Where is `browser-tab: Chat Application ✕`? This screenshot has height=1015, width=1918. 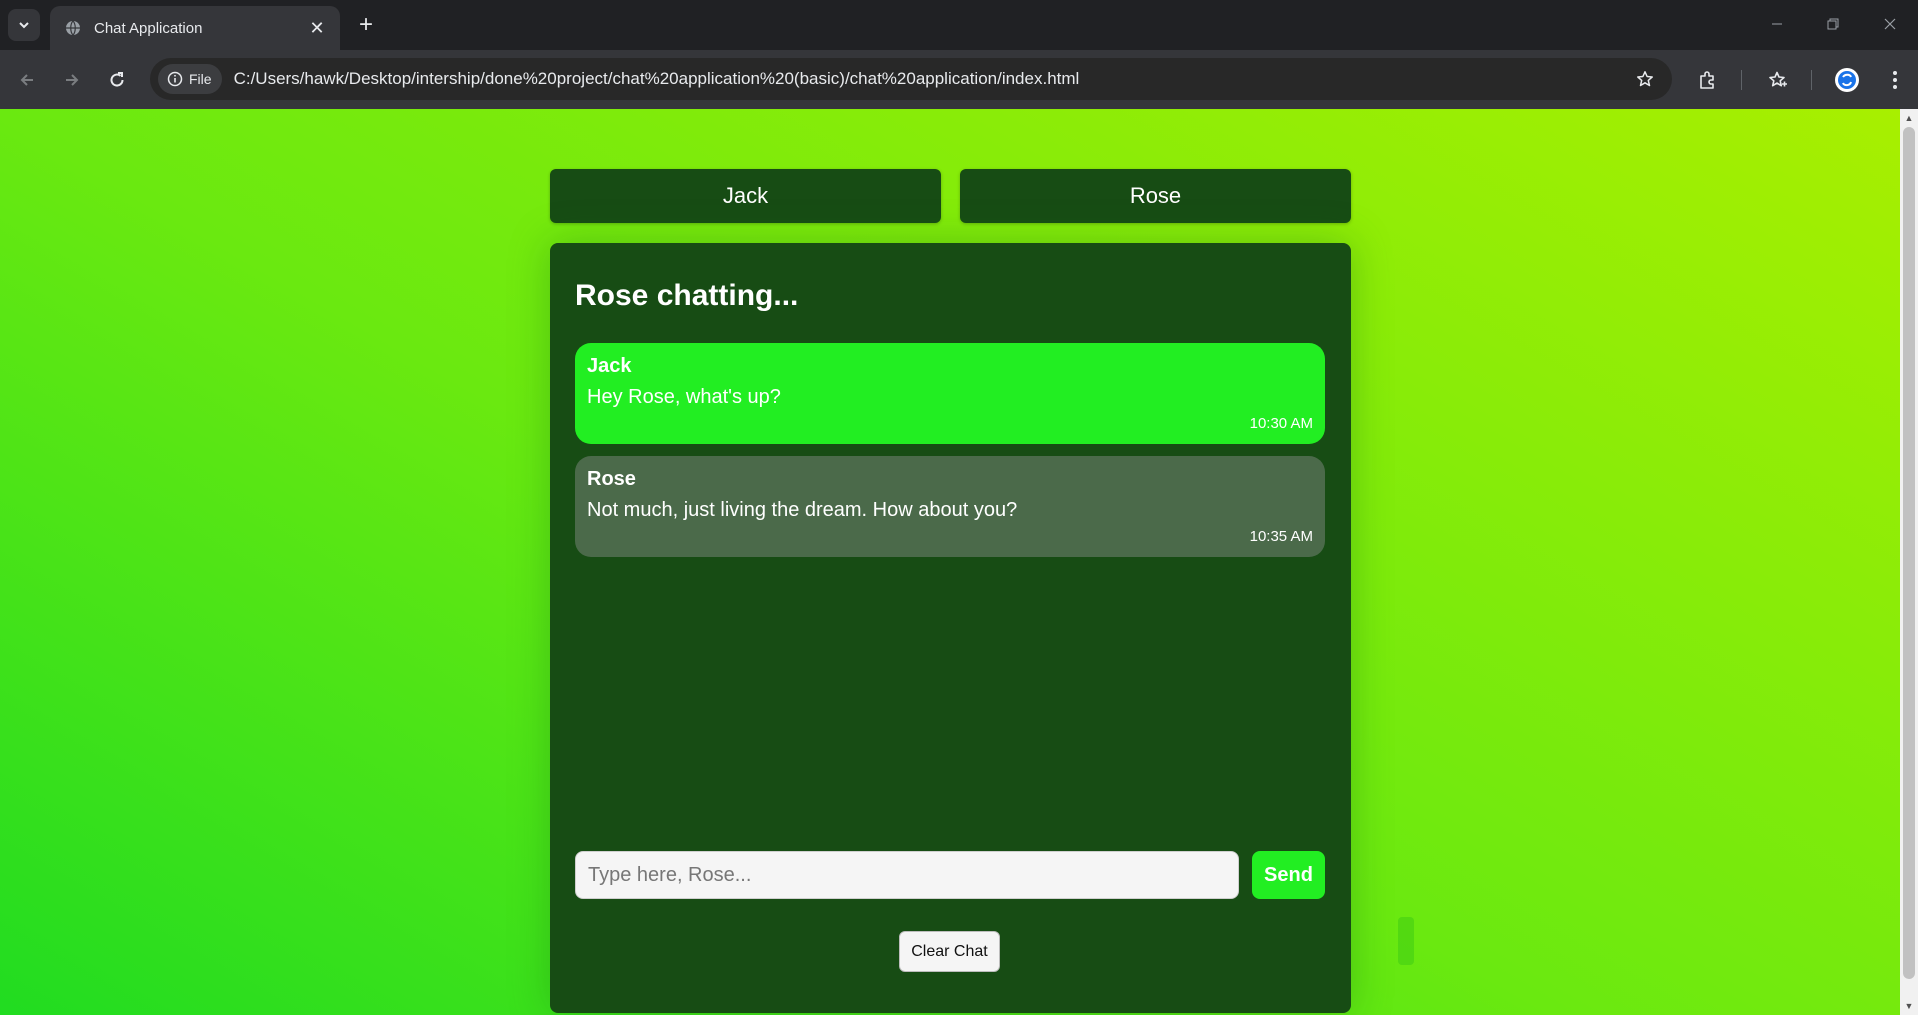
browser-tab: Chat Application ✕ is located at coordinates (195, 28).